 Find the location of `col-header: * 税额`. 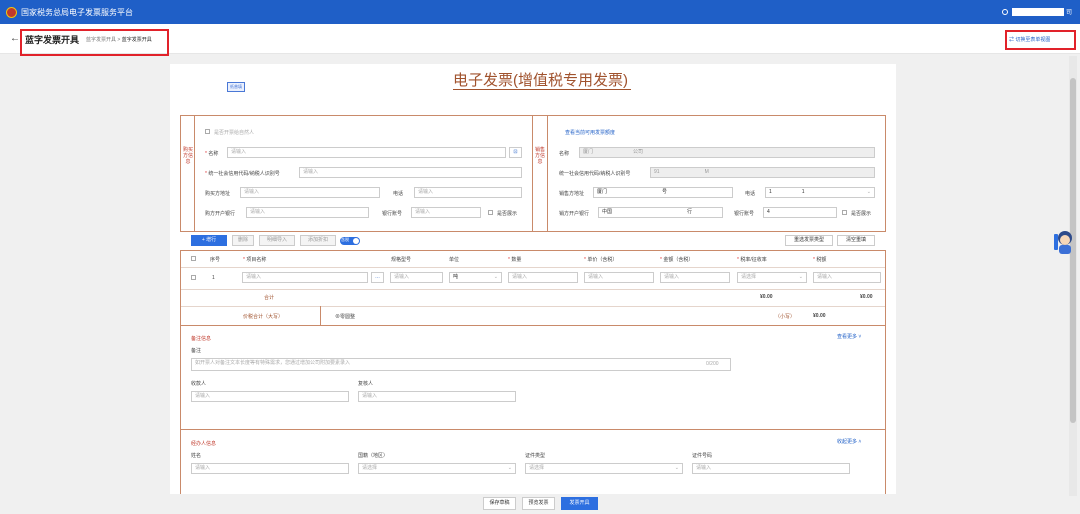

col-header: * 税额 is located at coordinates (820, 260).